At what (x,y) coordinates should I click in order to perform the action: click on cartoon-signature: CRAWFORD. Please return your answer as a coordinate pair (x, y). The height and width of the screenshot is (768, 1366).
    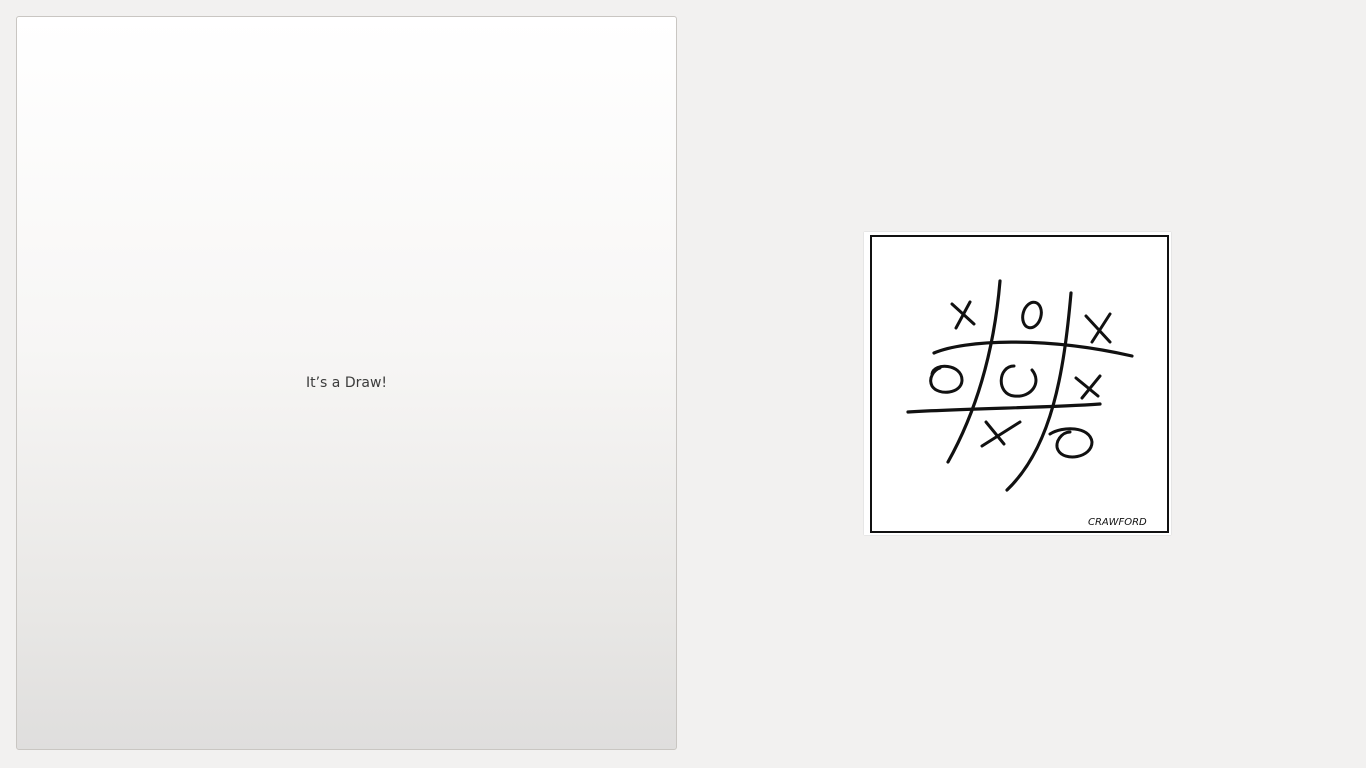
    Looking at the image, I should click on (1117, 522).